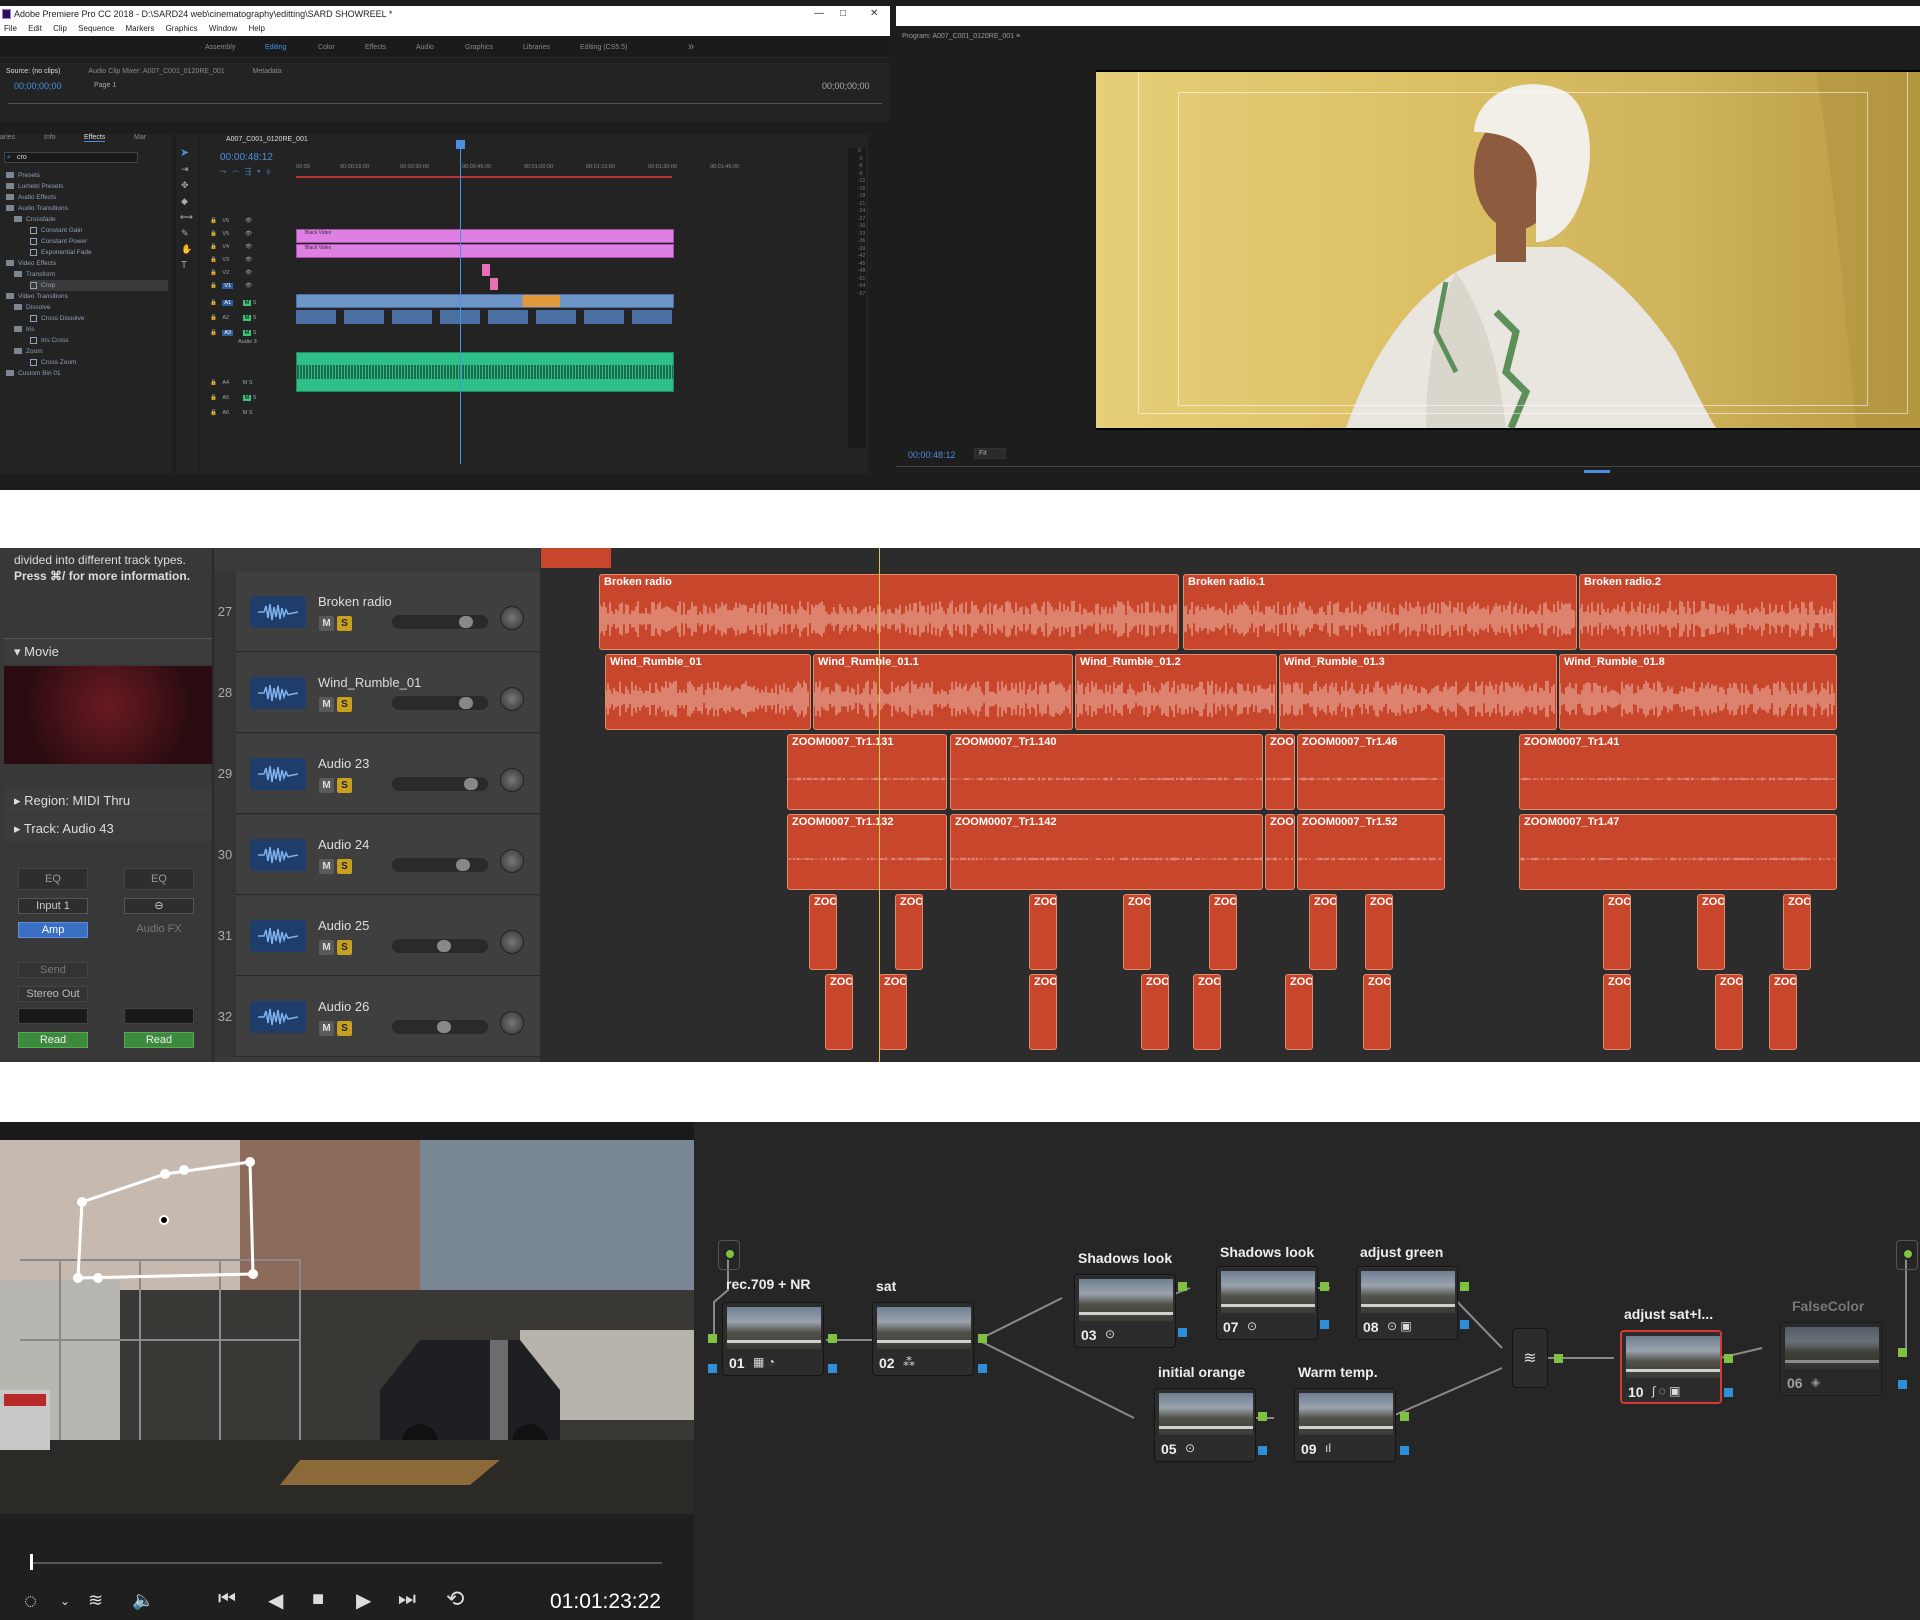 Image resolution: width=1920 pixels, height=1620 pixels. I want to click on layer-mixer-node: ≋, so click(1530, 1358).